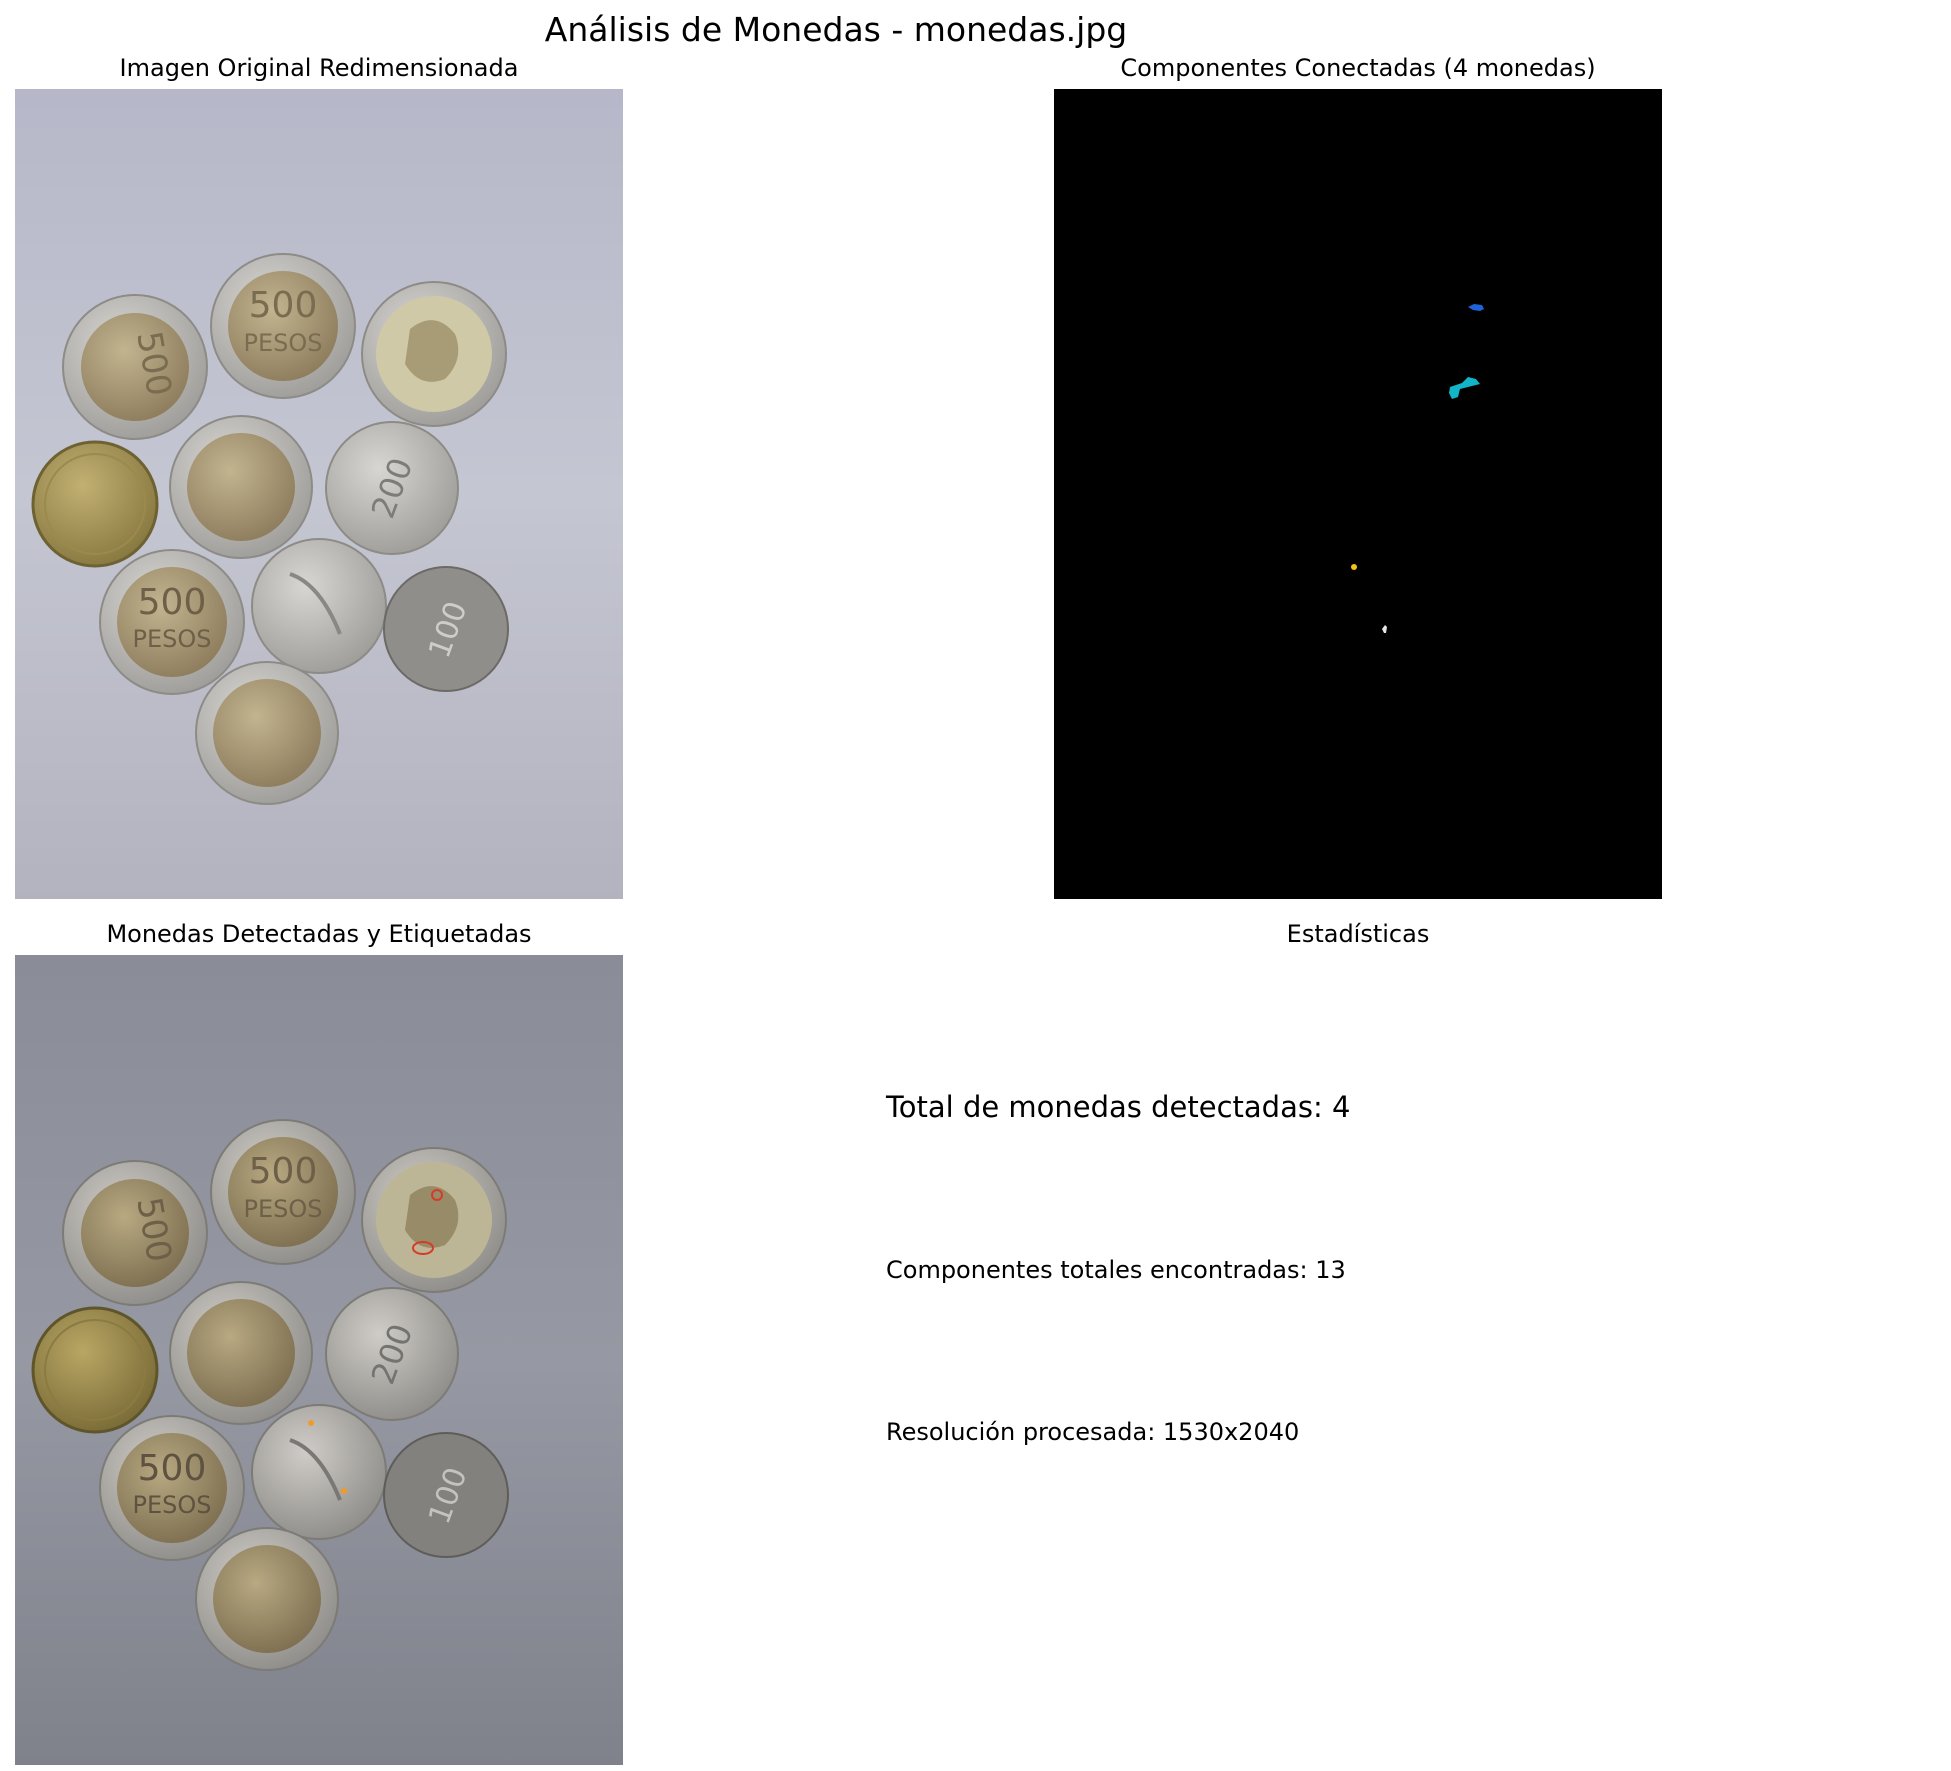  I want to click on component-yellow, so click(1354, 567).